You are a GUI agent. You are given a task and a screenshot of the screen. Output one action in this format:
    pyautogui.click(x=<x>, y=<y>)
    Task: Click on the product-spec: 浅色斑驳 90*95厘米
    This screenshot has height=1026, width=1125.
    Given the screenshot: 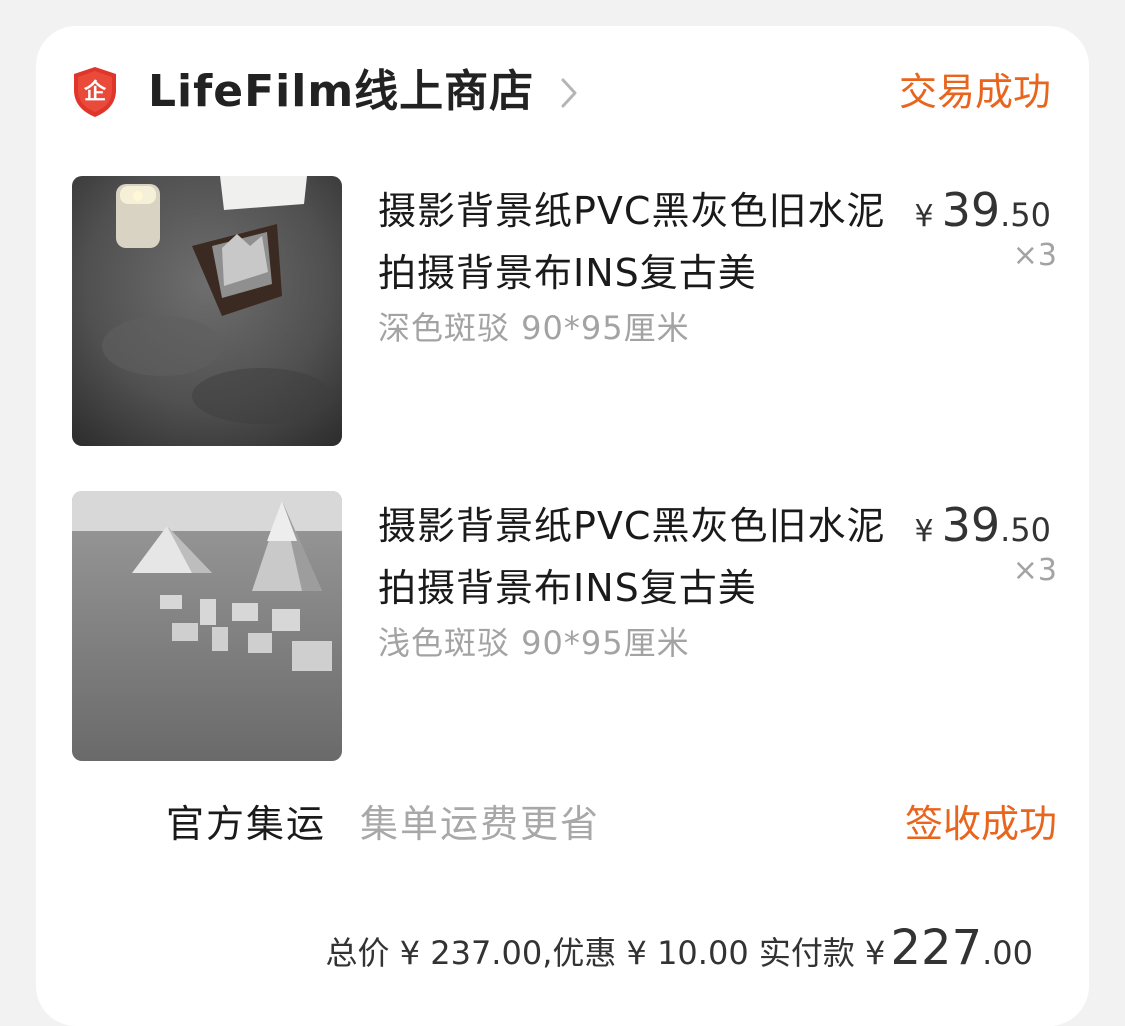 What is the action you would take?
    pyautogui.click(x=534, y=643)
    